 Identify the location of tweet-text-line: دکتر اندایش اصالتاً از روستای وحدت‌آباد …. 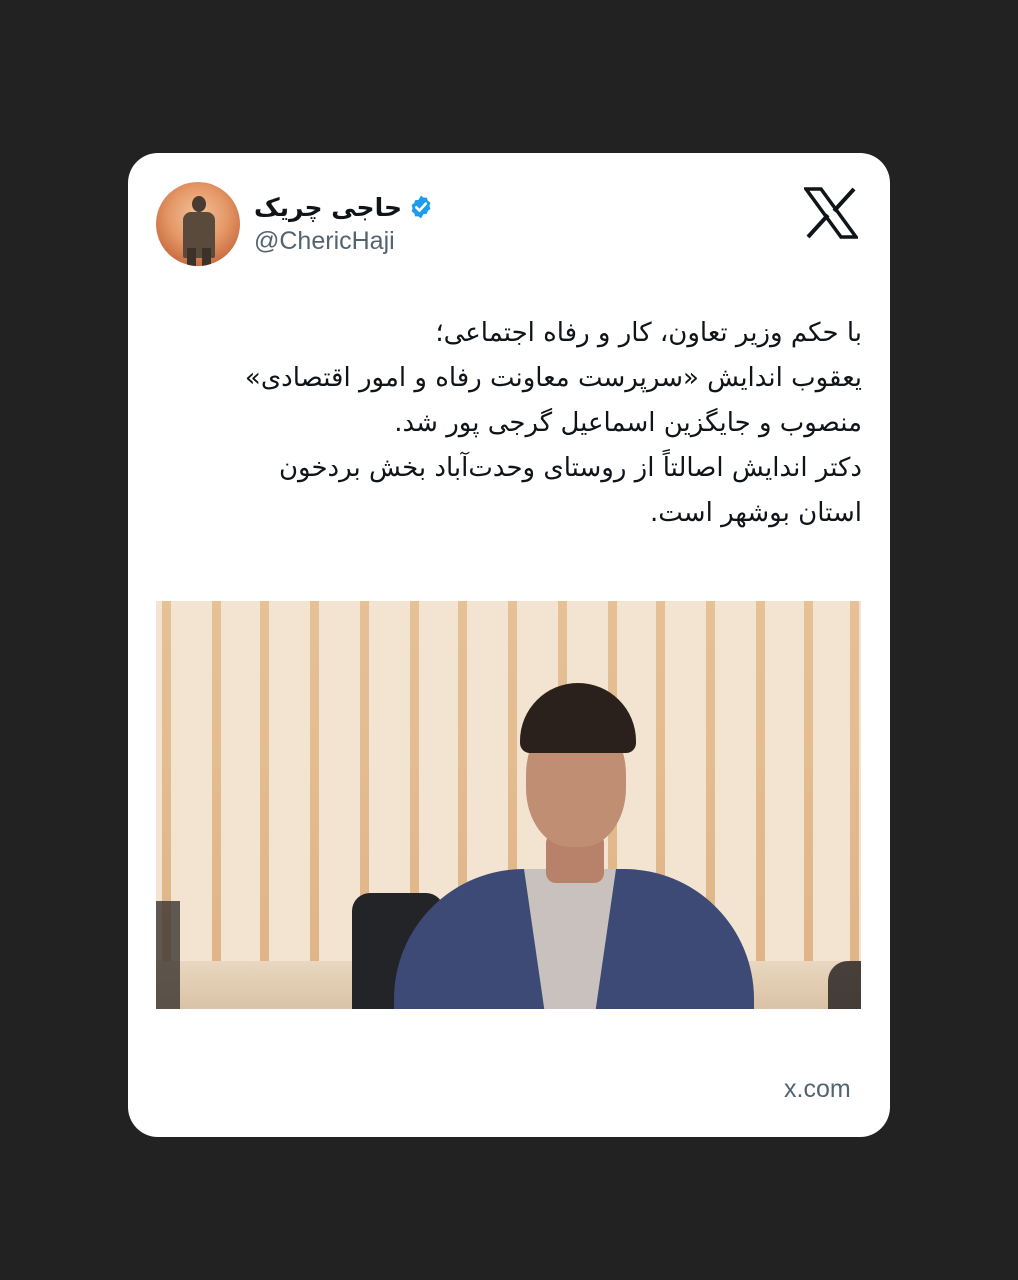
(570, 468).